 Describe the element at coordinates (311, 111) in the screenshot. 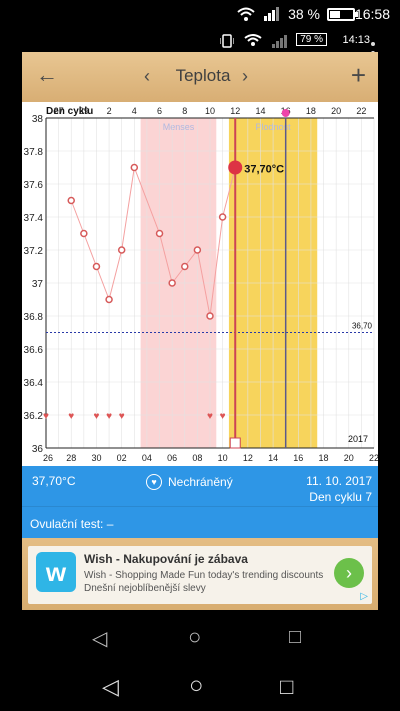

I see `top-tick-label: 18` at that location.